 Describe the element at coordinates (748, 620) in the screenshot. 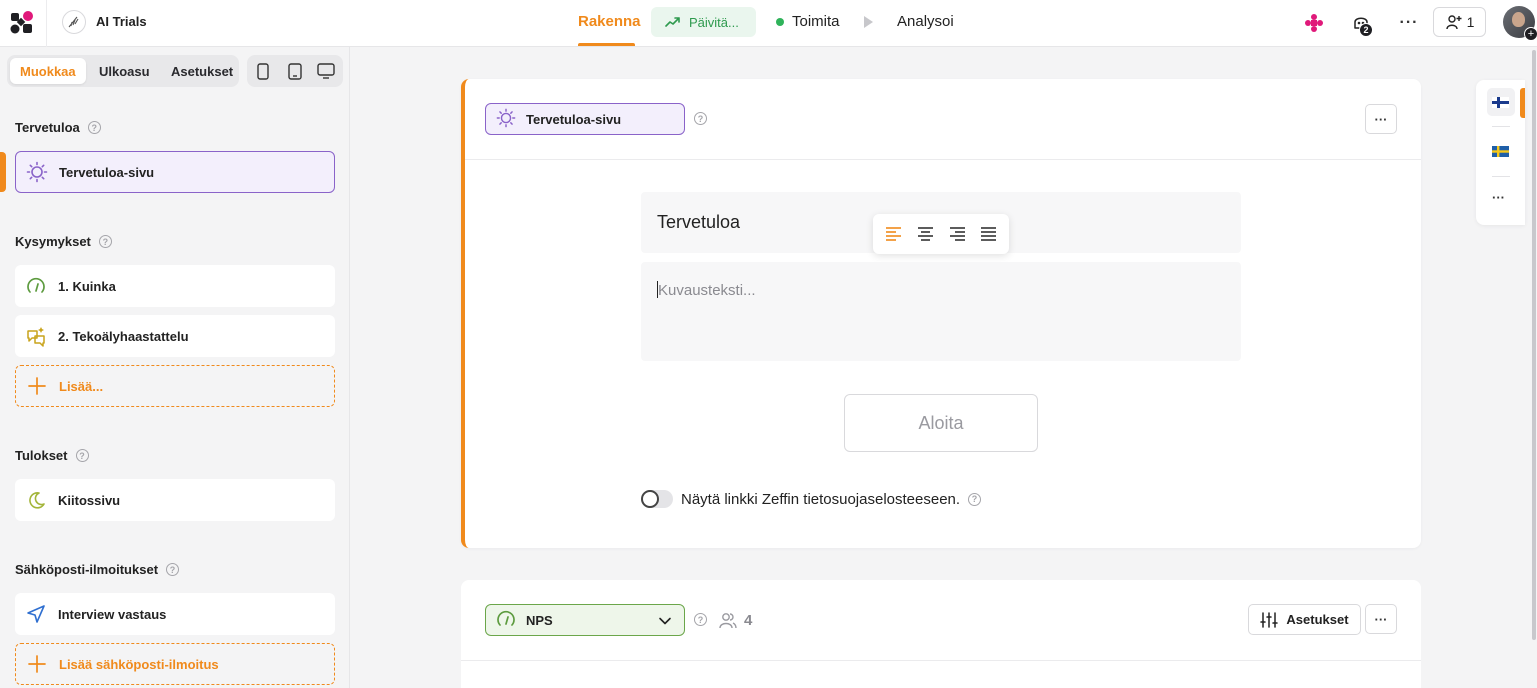

I see `respondent-count-value: 4` at that location.